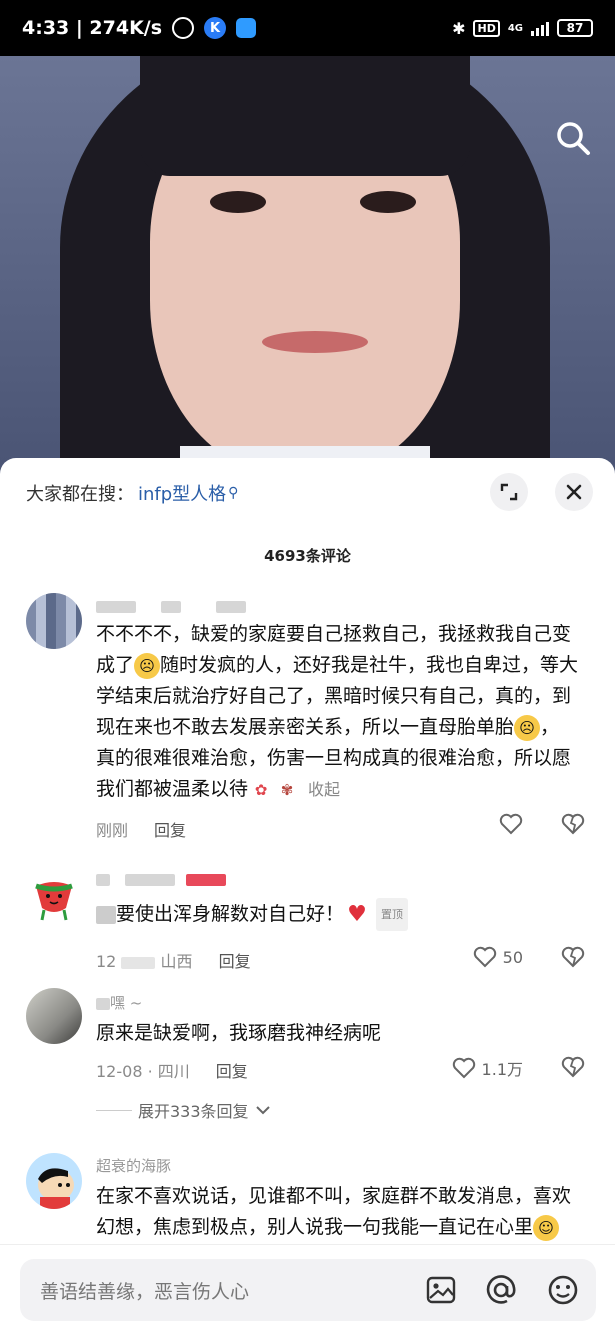 The width and height of the screenshot is (615, 1332). I want to click on comment-time: 刚刚, so click(112, 830).